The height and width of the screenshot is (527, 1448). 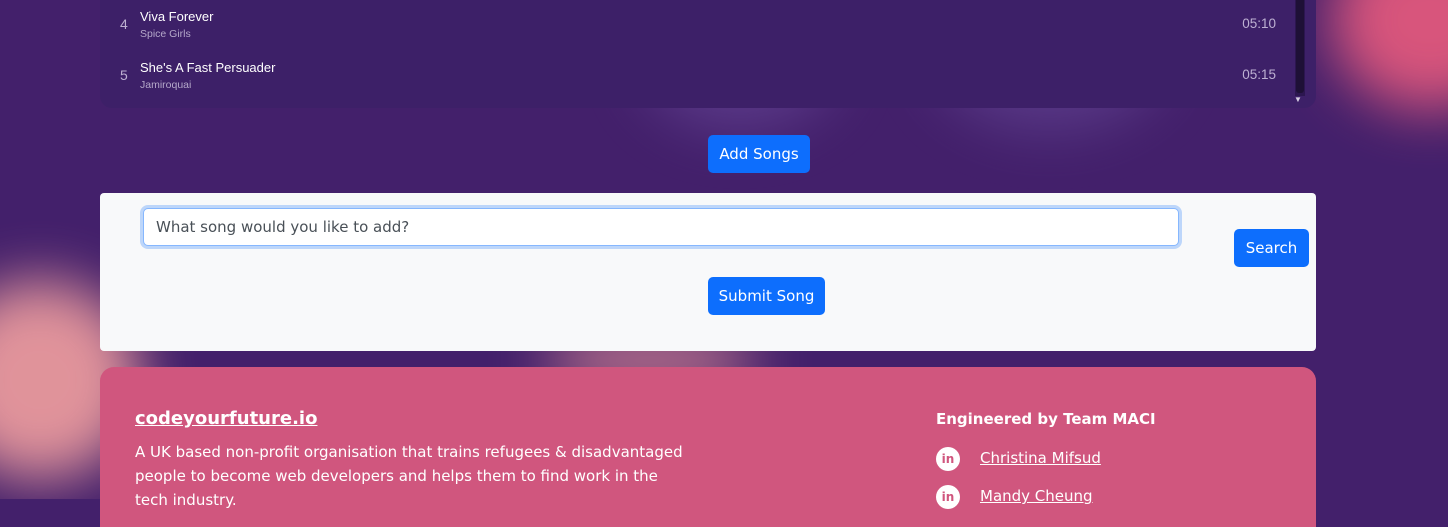 I want to click on track-artist: Jamiroquai, so click(x=166, y=85).